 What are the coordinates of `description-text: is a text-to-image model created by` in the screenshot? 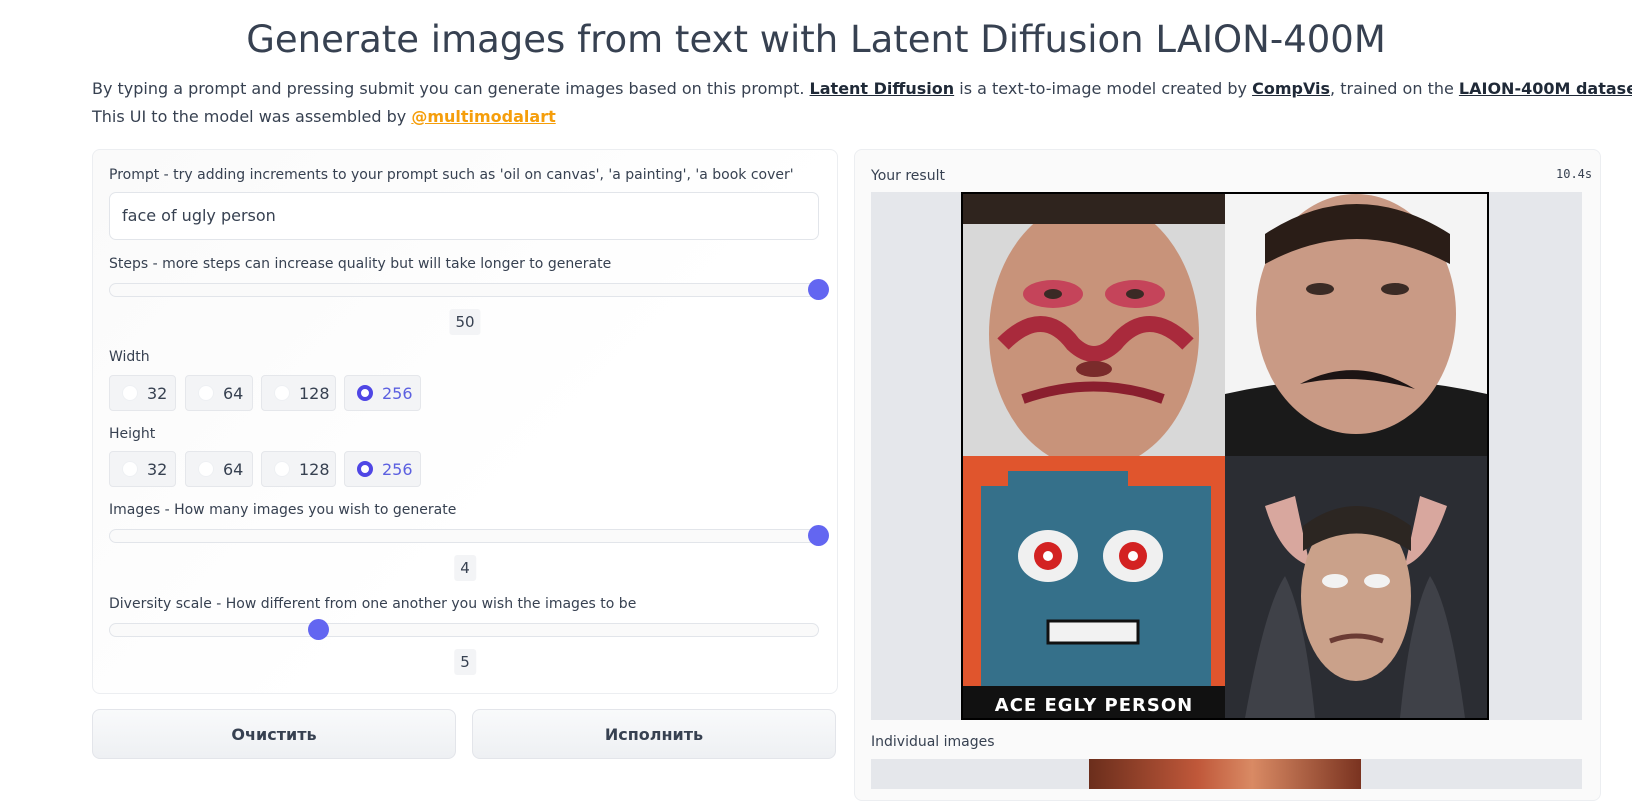 It's located at (1103, 88).